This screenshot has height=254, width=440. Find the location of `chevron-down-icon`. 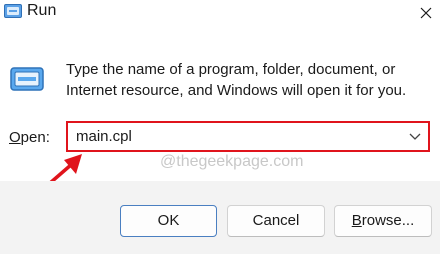

chevron-down-icon is located at coordinates (415, 136).